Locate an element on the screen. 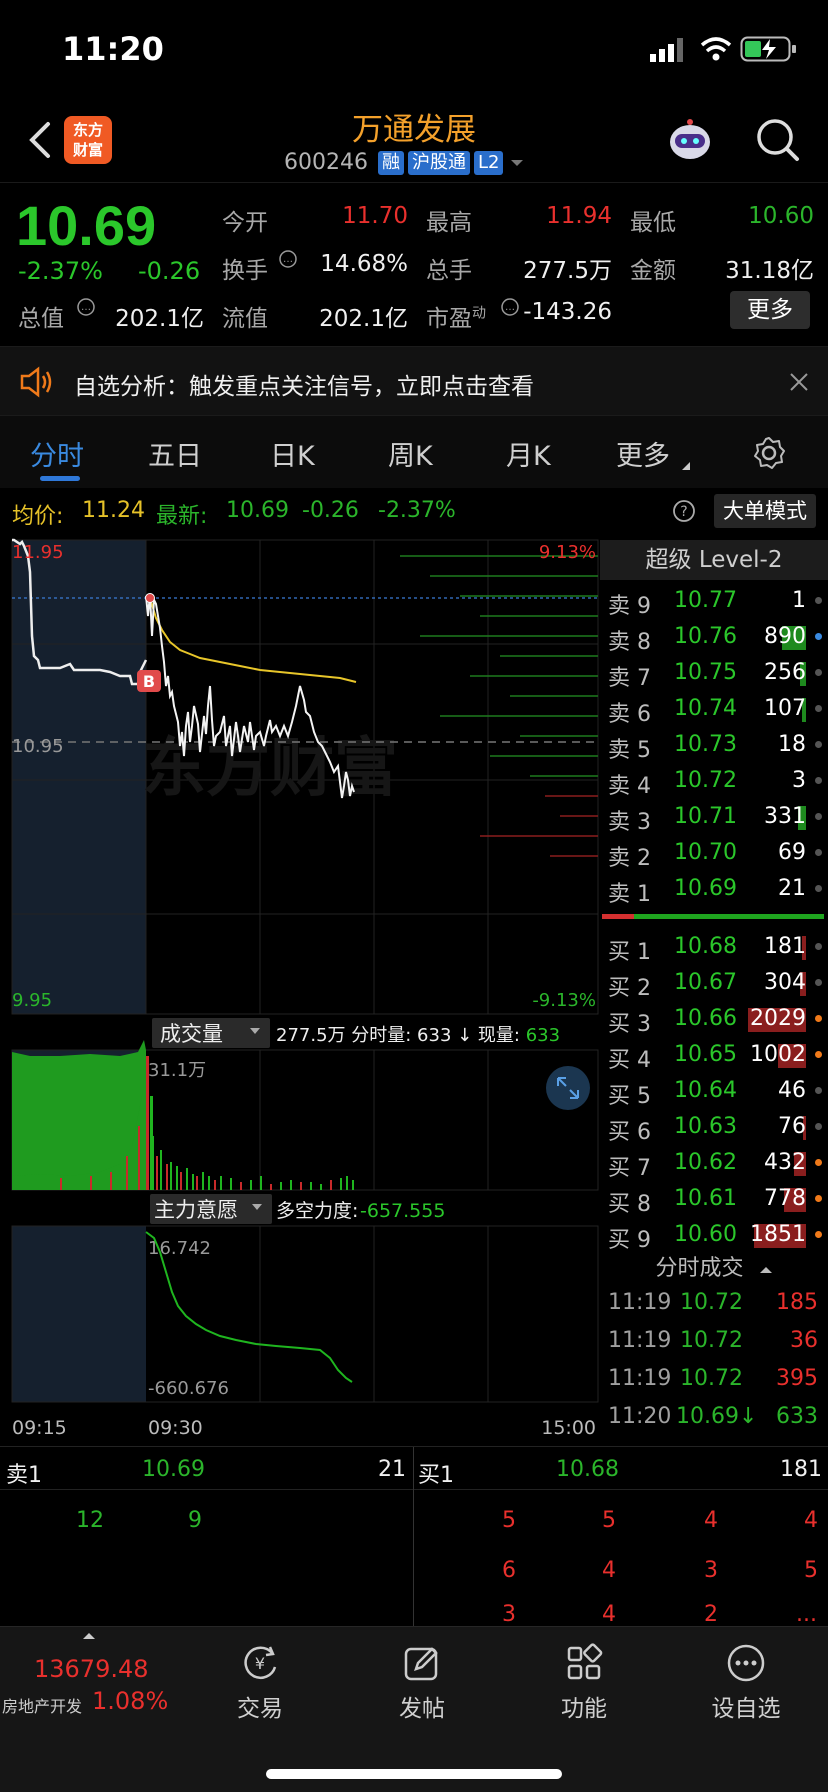  close-icon is located at coordinates (799, 382).